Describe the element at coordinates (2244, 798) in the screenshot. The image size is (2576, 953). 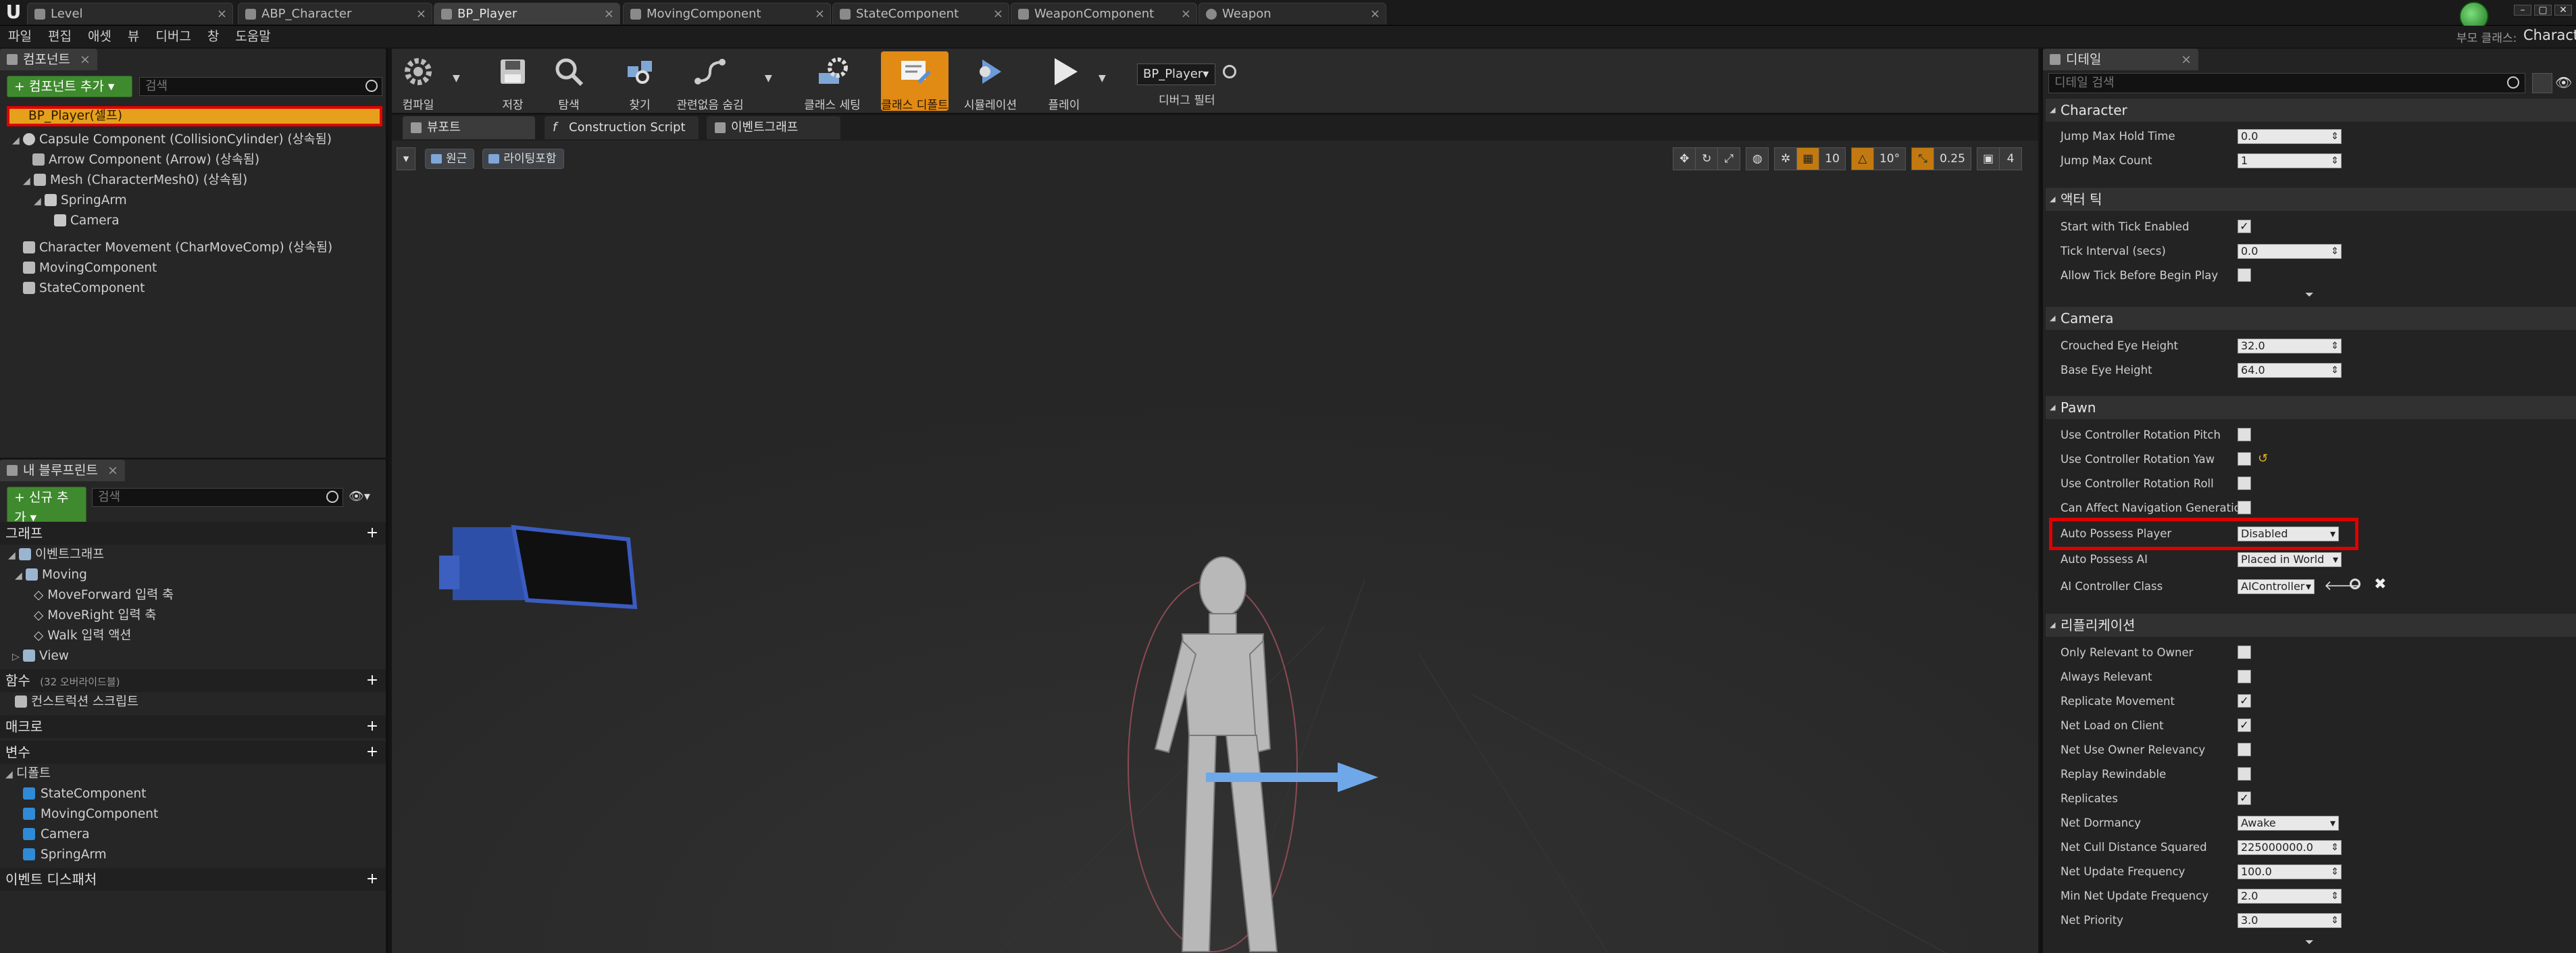
I see `checkbox-checked: ✓` at that location.